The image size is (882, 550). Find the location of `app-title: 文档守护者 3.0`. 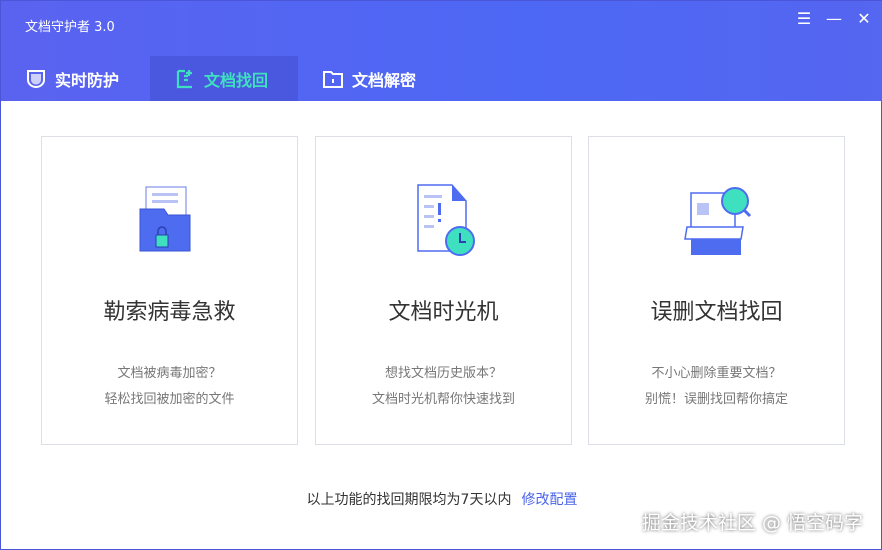

app-title: 文档守护者 3.0 is located at coordinates (70, 27).